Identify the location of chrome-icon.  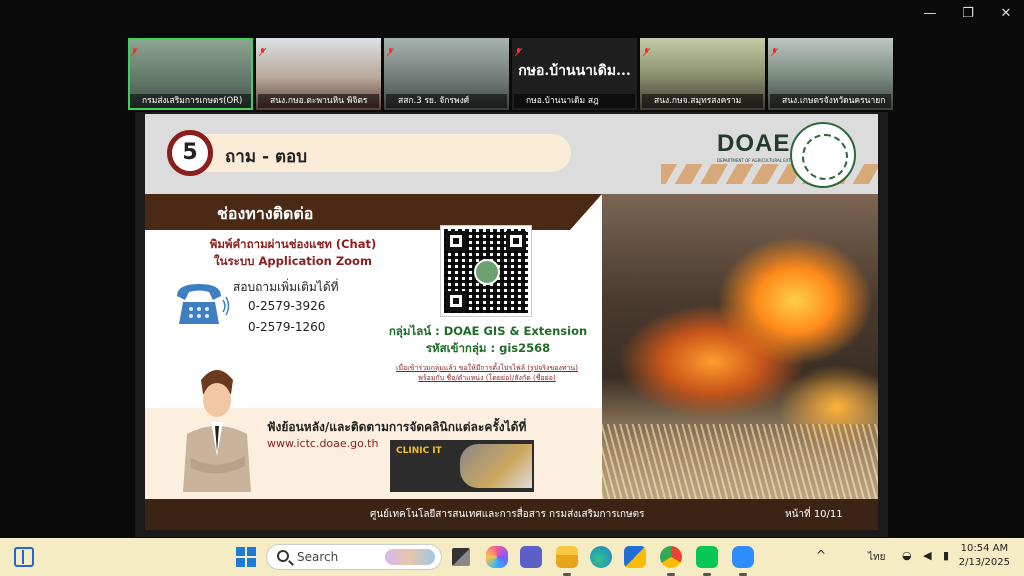
(671, 561).